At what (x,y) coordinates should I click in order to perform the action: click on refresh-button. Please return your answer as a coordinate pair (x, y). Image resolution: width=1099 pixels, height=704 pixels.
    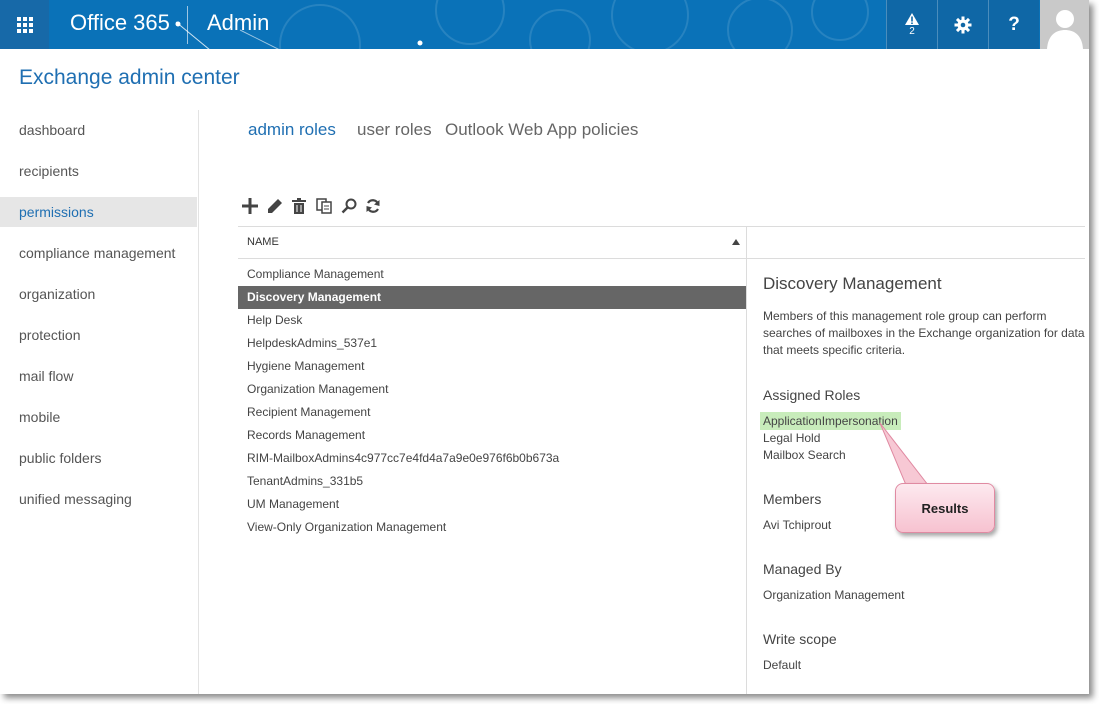
    Looking at the image, I should click on (373, 206).